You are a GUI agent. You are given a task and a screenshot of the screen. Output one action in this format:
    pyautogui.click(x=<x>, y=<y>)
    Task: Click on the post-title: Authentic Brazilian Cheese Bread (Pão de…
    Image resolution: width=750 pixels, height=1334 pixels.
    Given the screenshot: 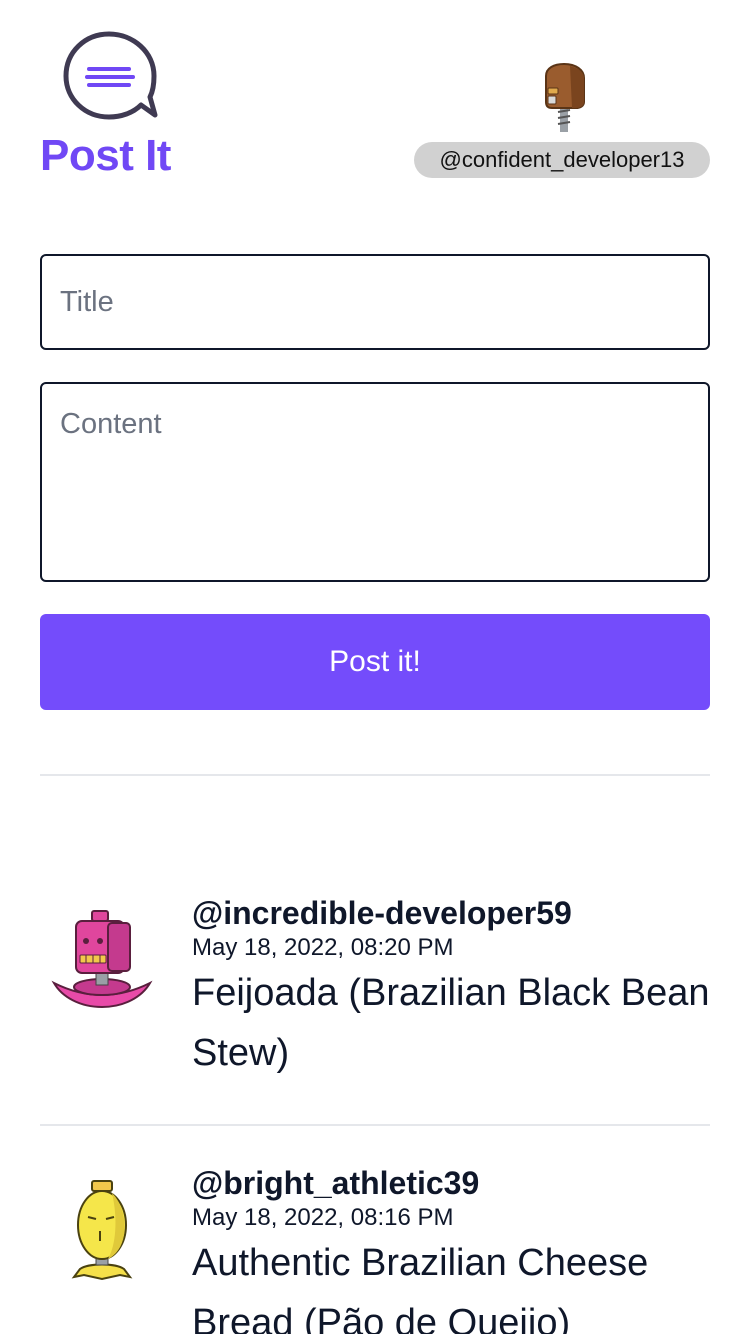 What is the action you would take?
    pyautogui.click(x=451, y=1283)
    